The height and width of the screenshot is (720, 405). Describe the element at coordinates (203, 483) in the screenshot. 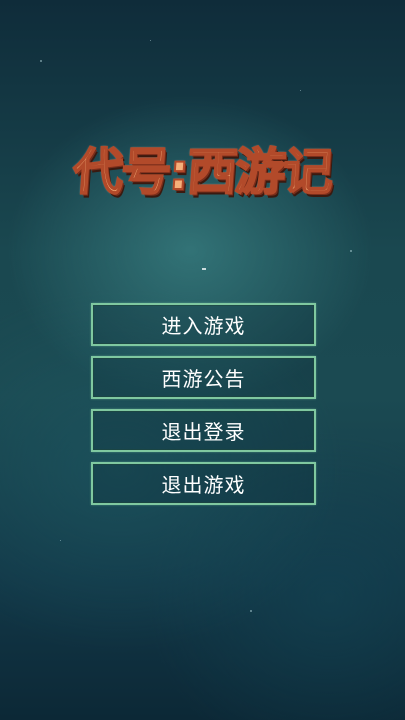

I see `exit-game-button: 退出游戏` at that location.